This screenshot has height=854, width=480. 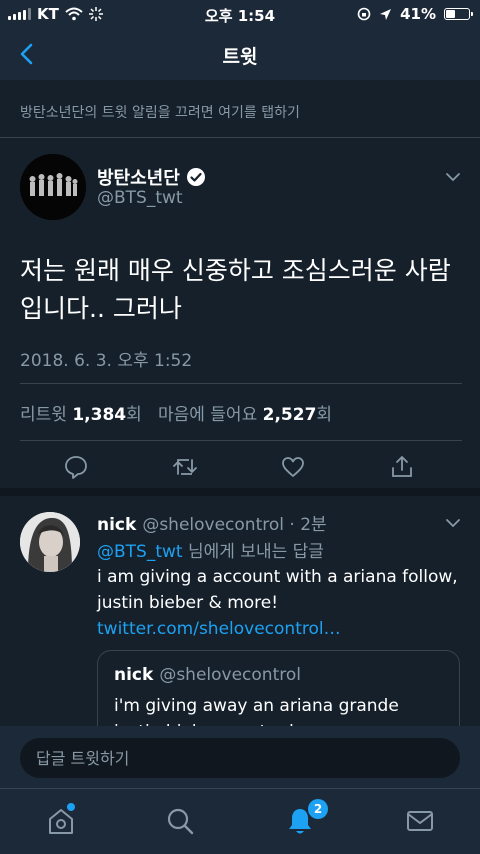 I want to click on like-count: 2,527, so click(x=290, y=415).